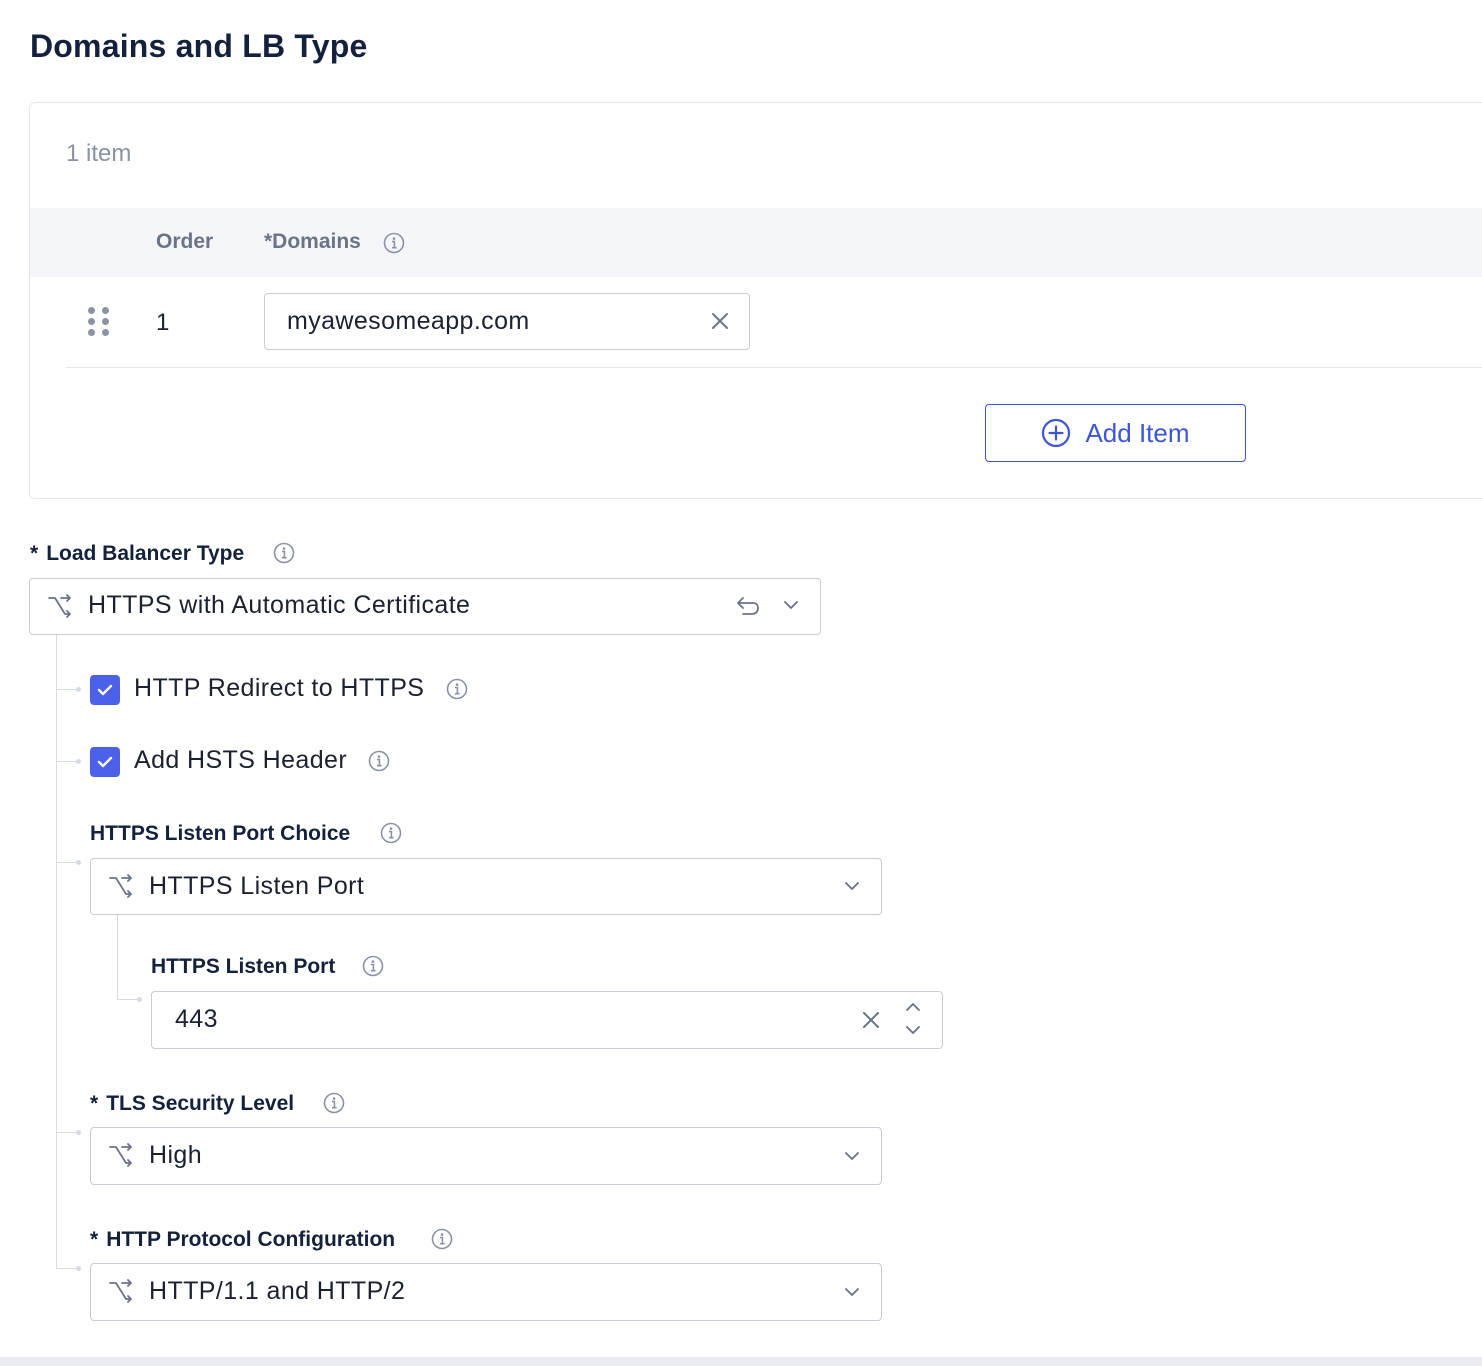  What do you see at coordinates (312, 241) in the screenshot?
I see `column-header-domains: *Domains` at bounding box center [312, 241].